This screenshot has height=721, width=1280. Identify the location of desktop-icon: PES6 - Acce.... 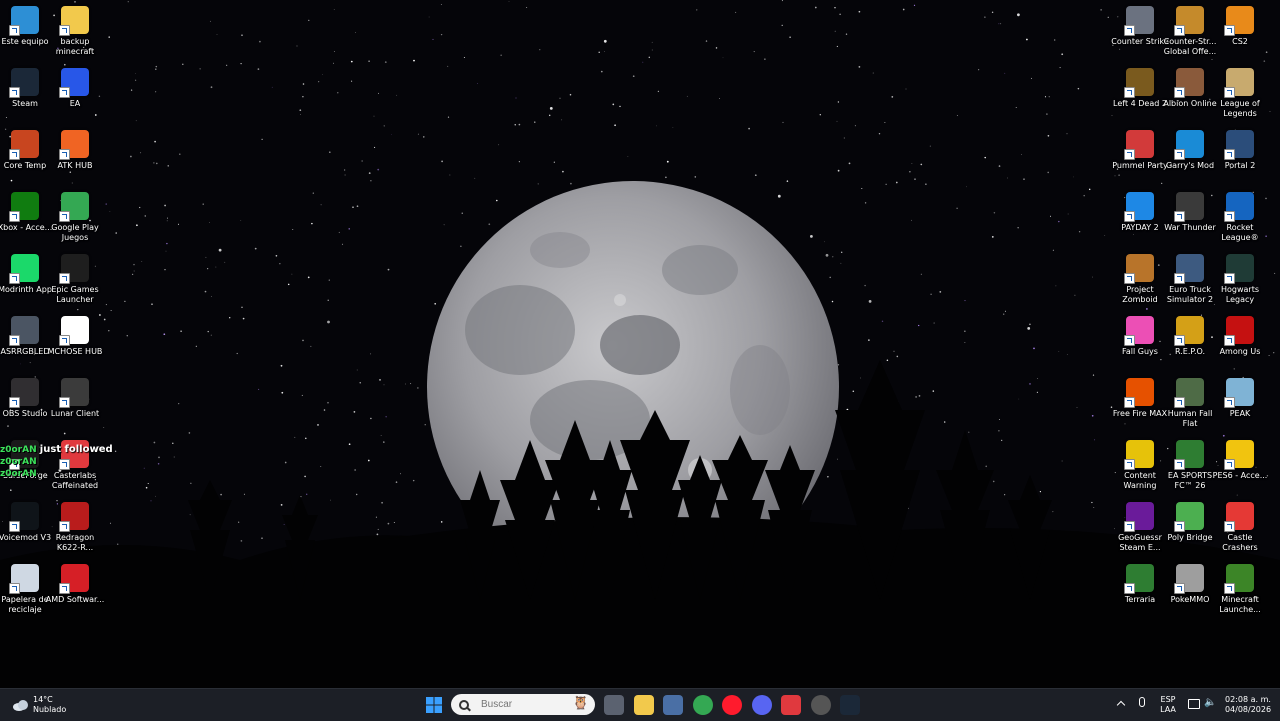
(1240, 458).